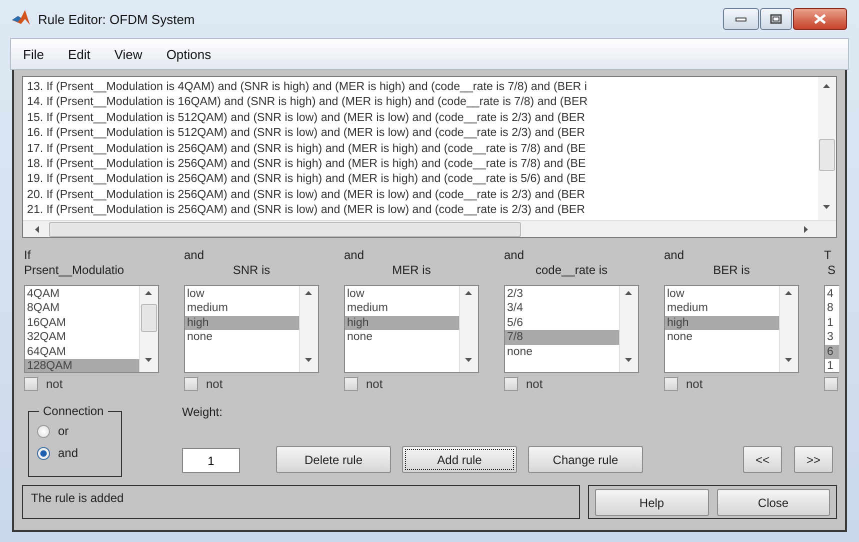  I want to click on list-item: 8QAM, so click(82, 308).